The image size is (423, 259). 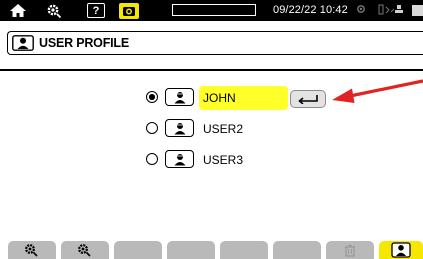 I want to click on network-icon, so click(x=392, y=11).